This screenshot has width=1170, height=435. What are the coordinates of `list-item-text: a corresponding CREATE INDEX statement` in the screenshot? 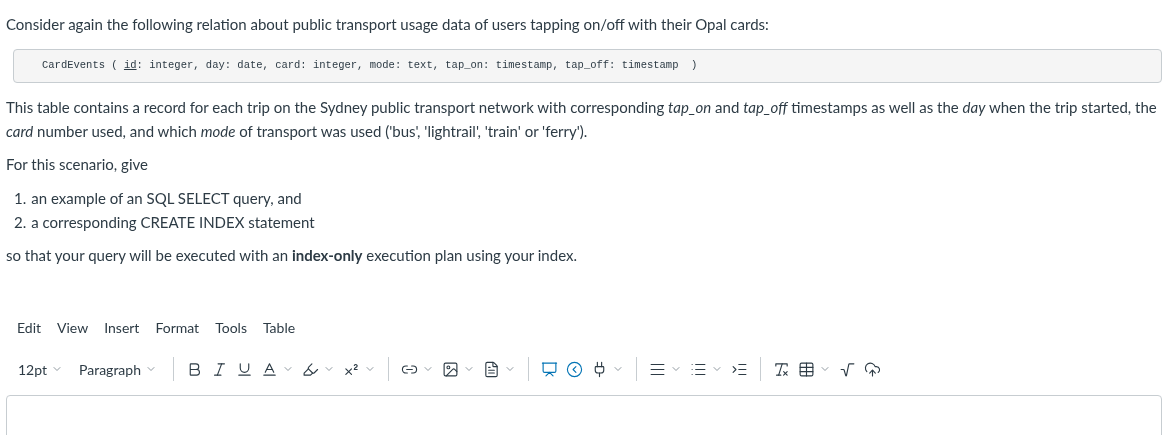 It's located at (173, 222).